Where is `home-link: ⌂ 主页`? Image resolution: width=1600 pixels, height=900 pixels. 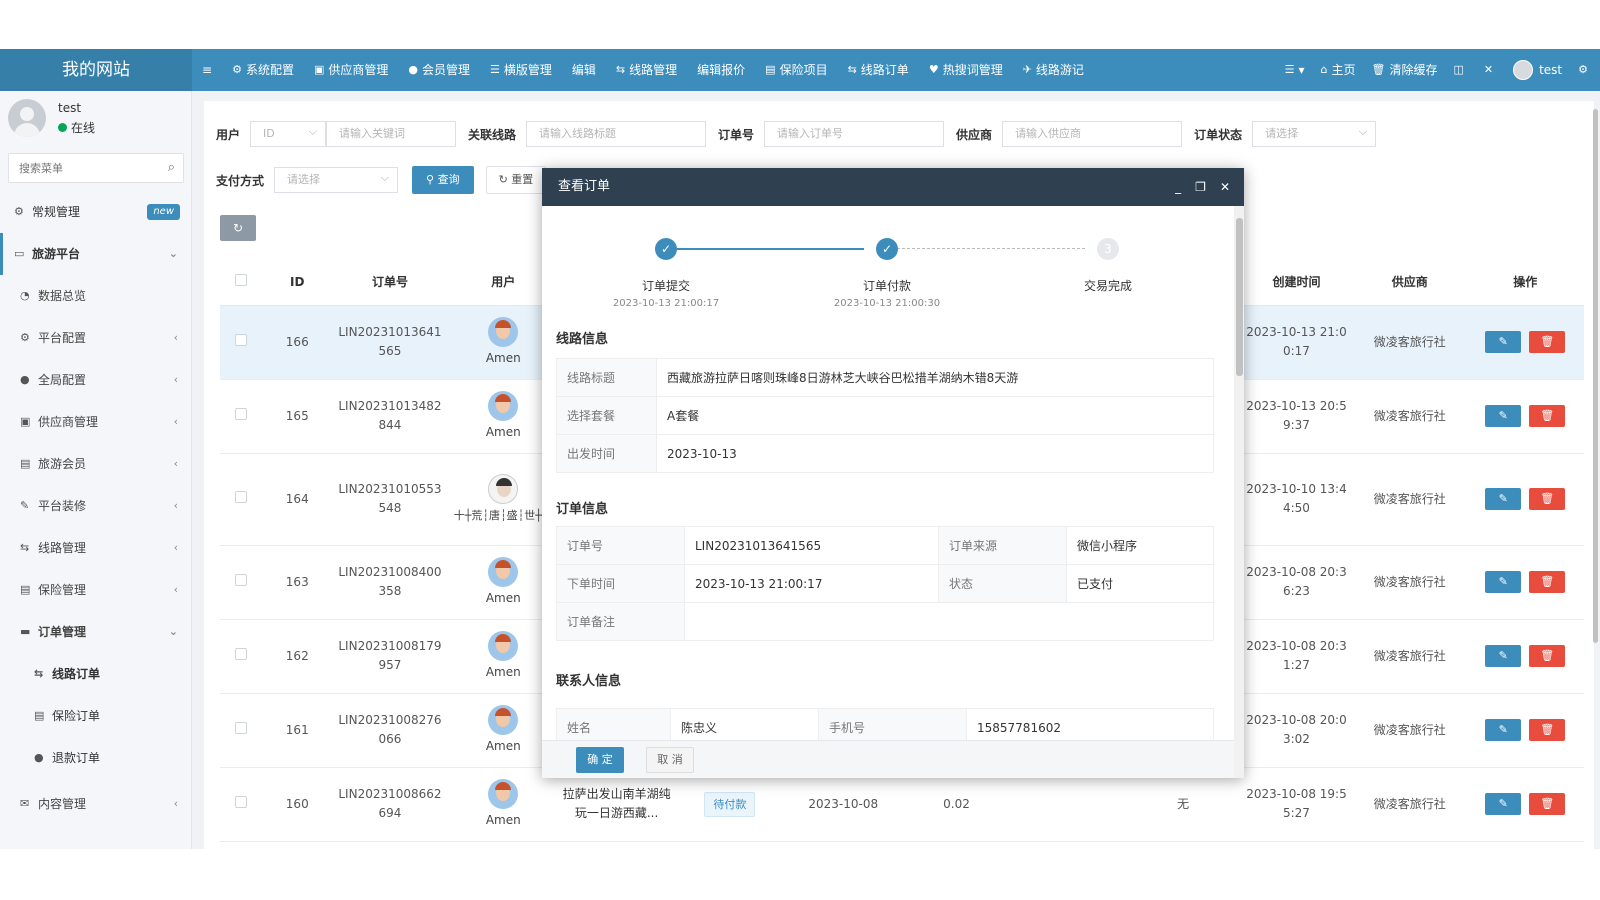
home-link: ⌂ 主页 is located at coordinates (1337, 70).